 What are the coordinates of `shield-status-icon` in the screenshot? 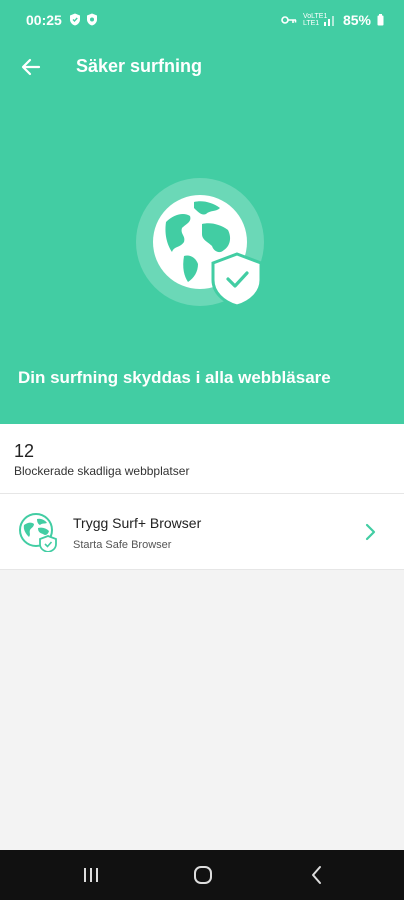 It's located at (75, 19).